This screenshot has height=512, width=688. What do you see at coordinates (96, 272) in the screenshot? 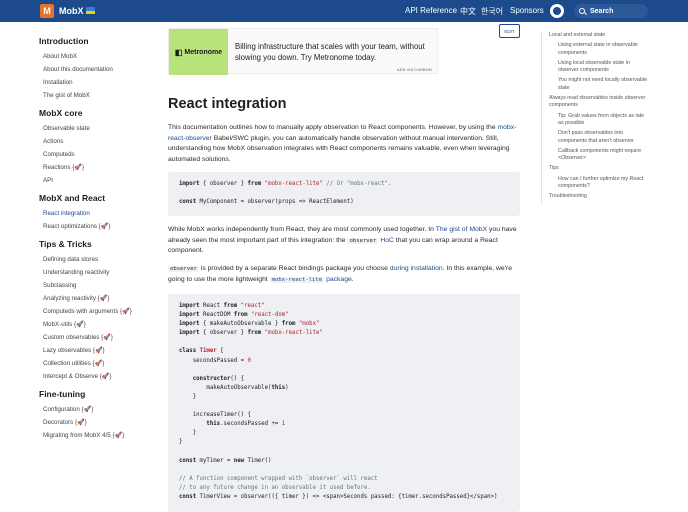
I see `sidebar-item-understanding-reactivity: Understanding reactivity` at bounding box center [96, 272].